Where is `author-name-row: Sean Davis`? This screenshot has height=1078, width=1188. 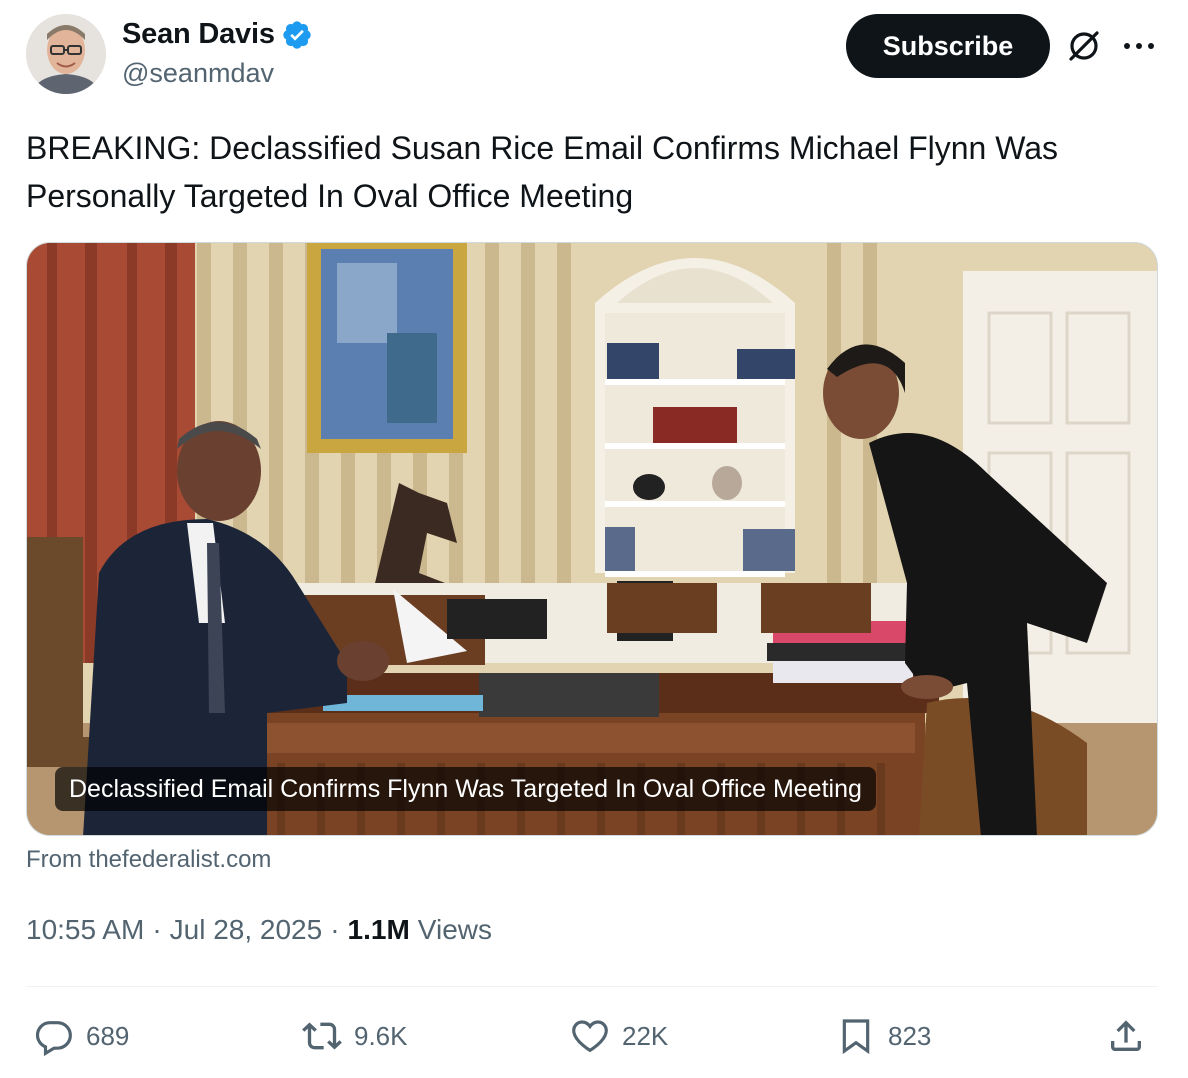
author-name-row: Sean Davis is located at coordinates (217, 34).